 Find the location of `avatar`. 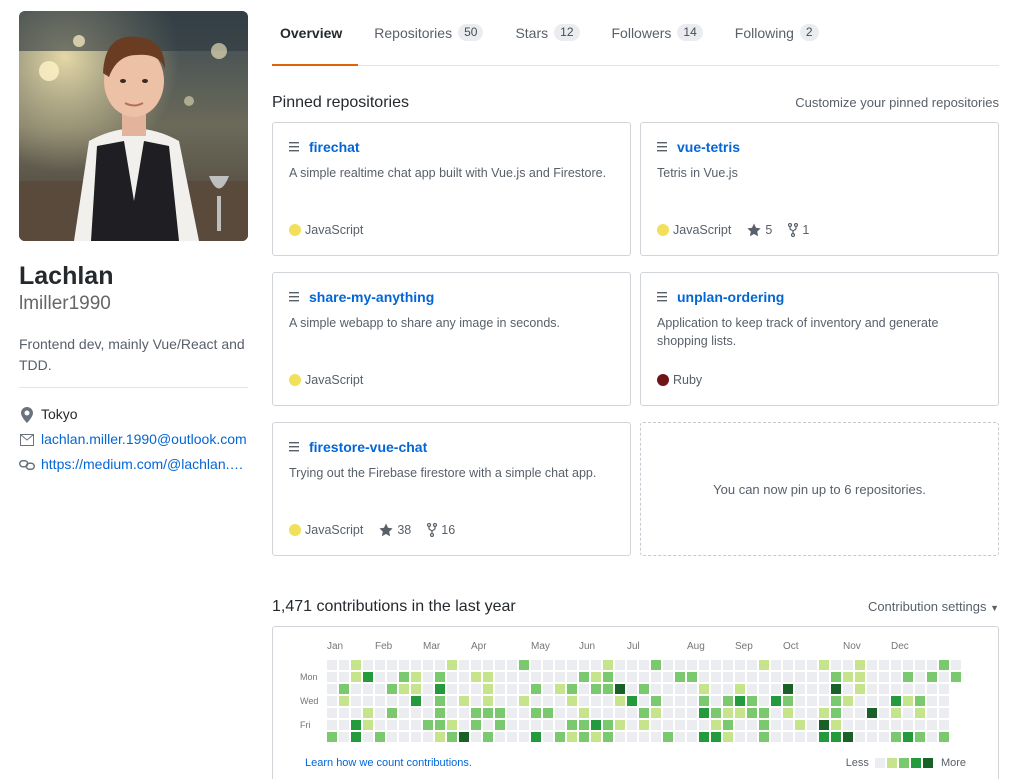

avatar is located at coordinates (133, 126).